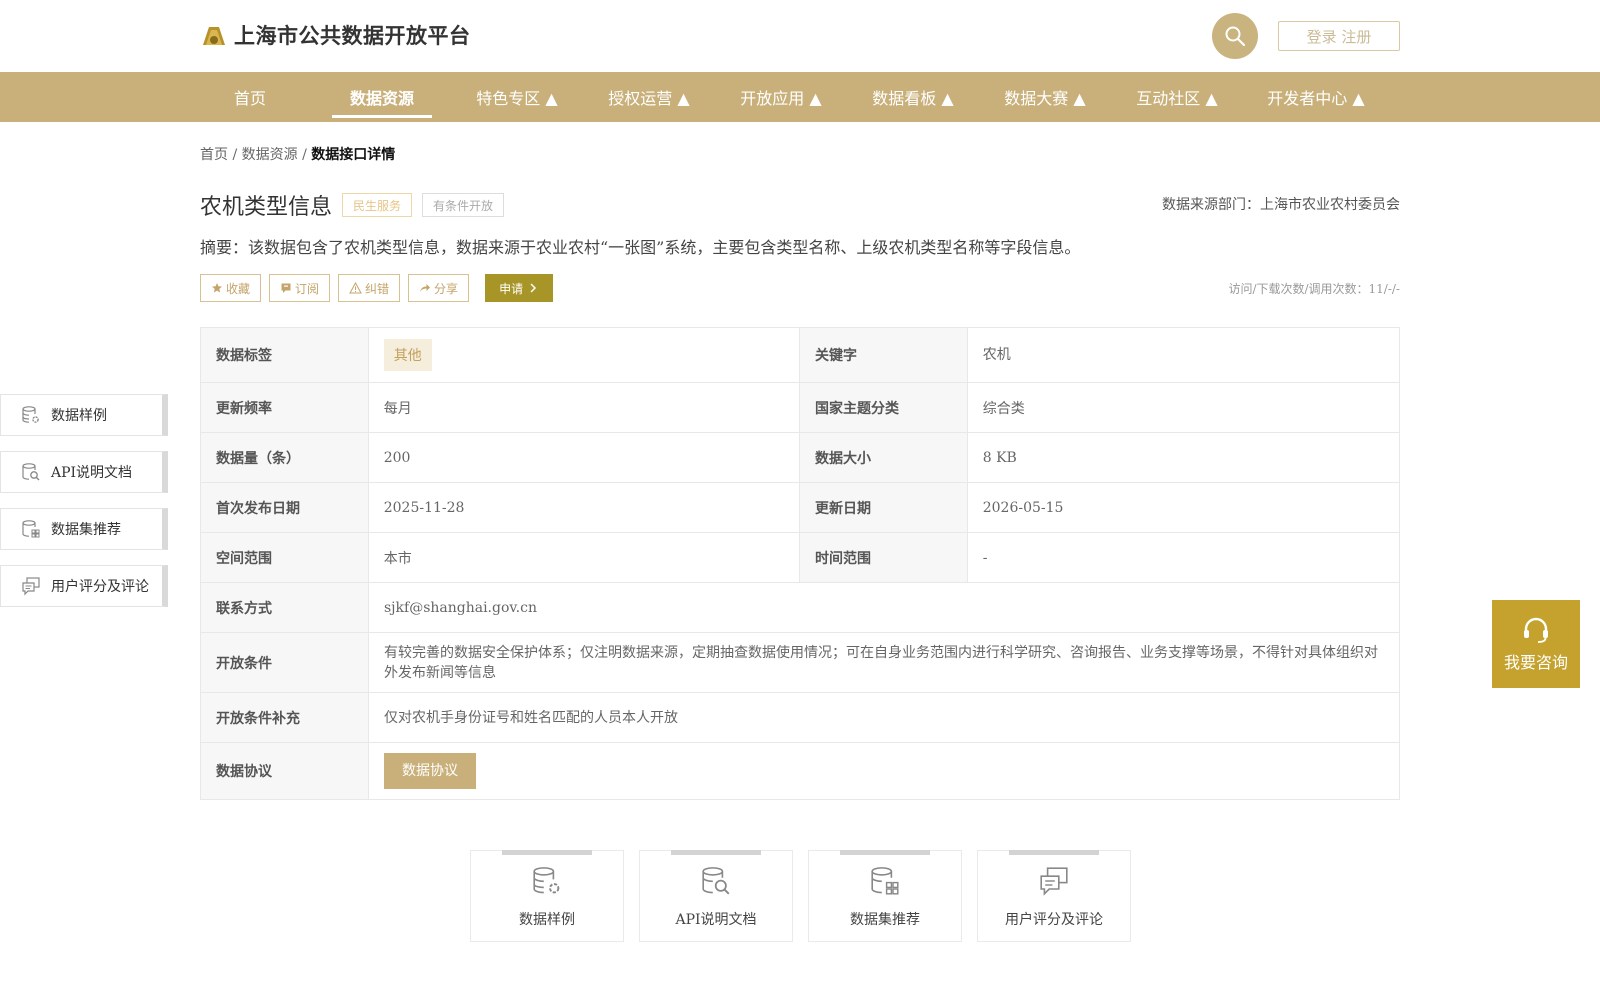  Describe the element at coordinates (1054, 920) in the screenshot. I see `card-label: 用户评分及评论` at that location.